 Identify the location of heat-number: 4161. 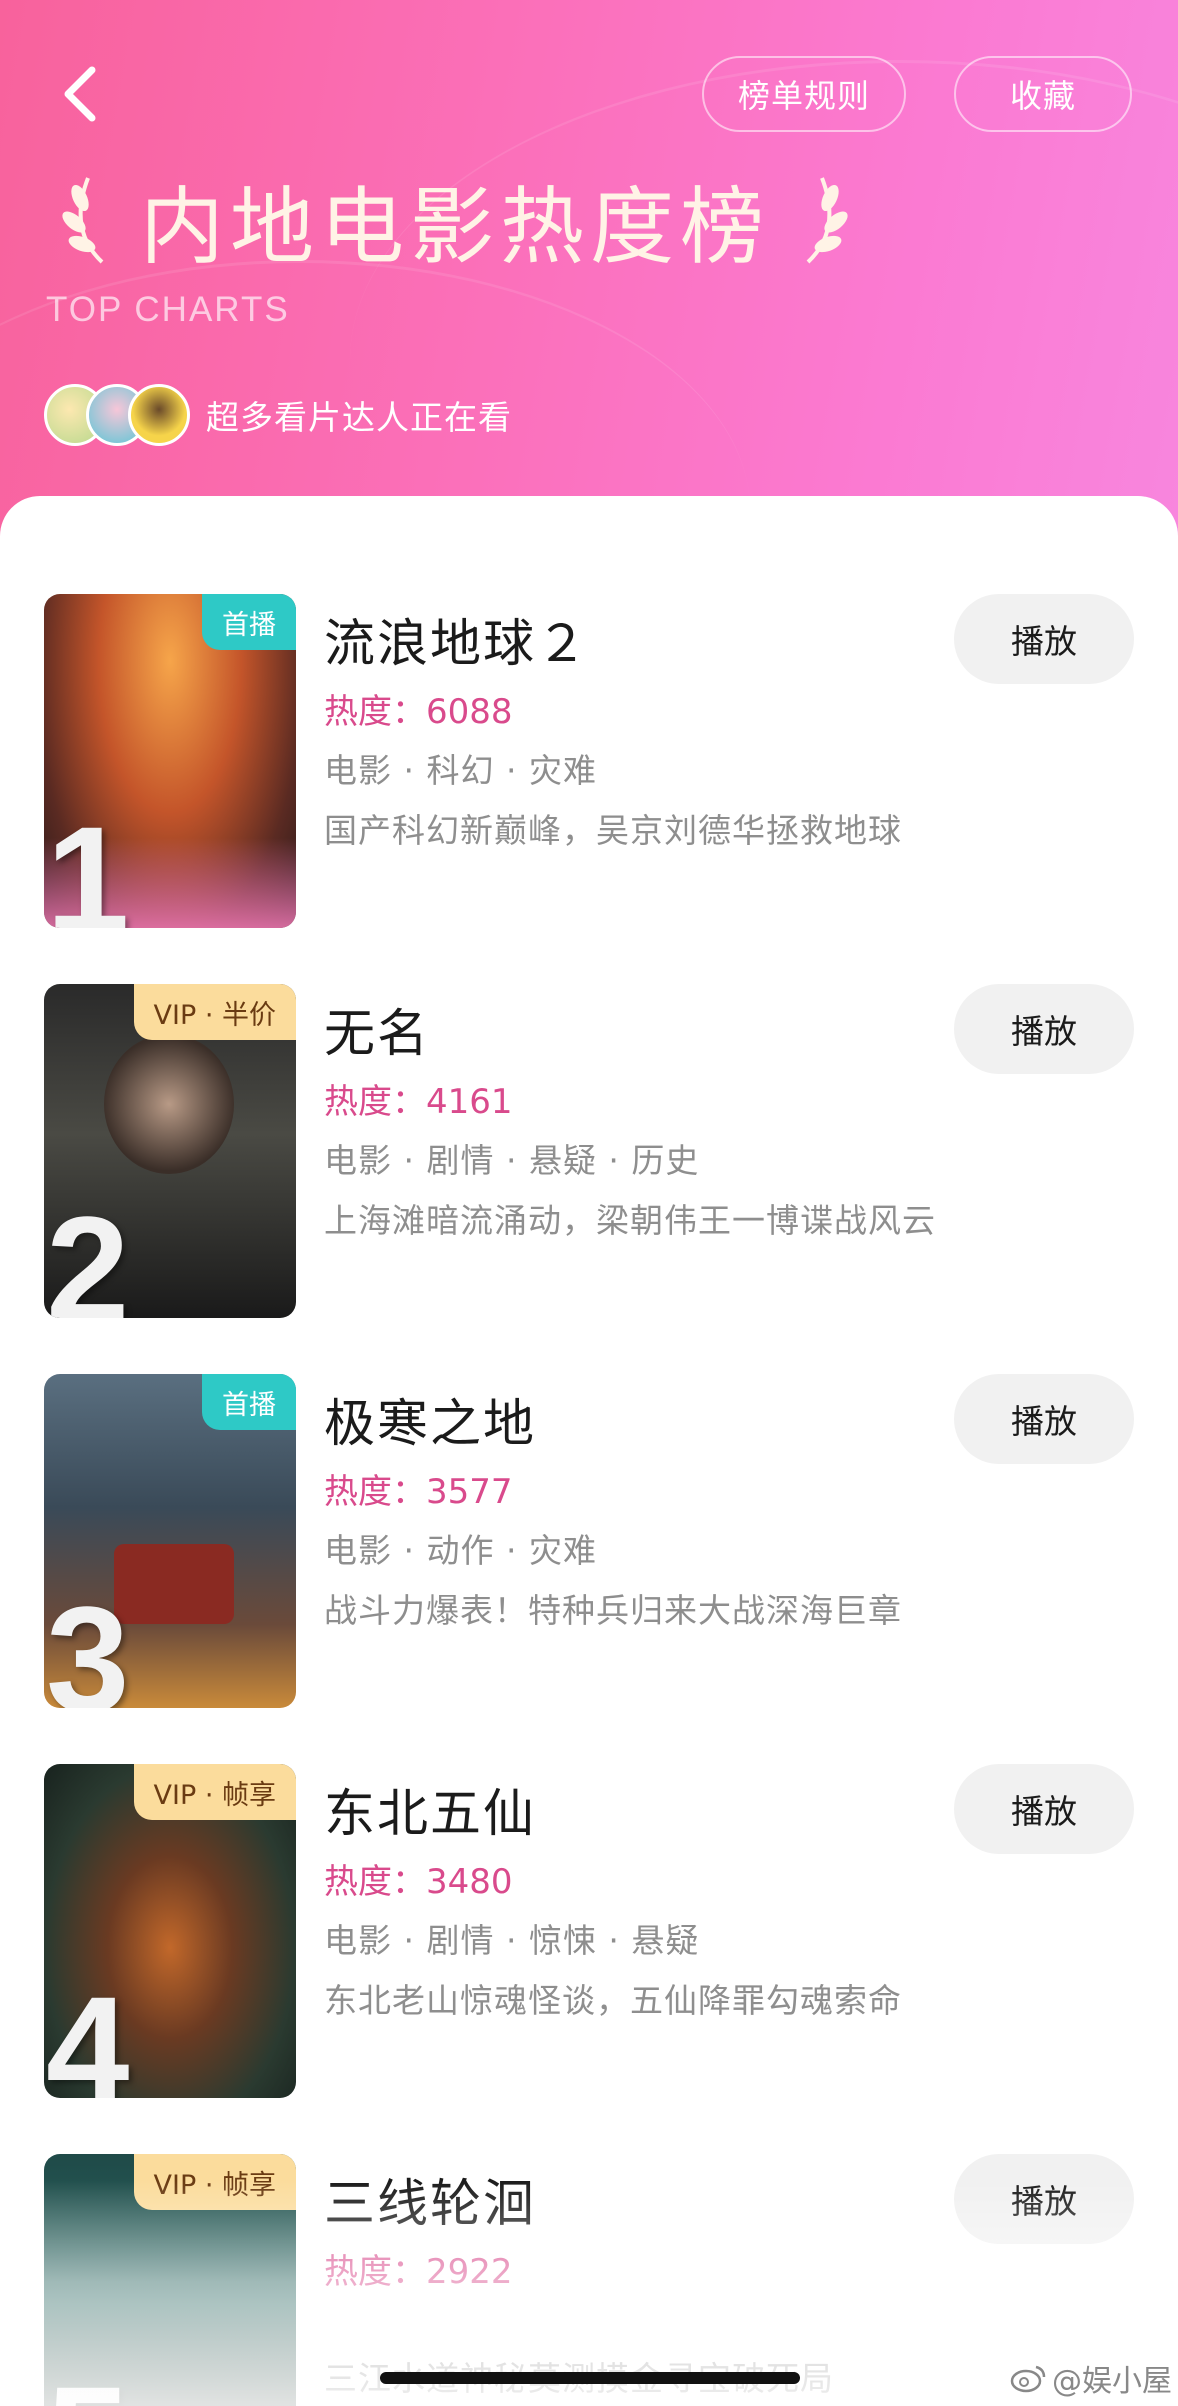
(469, 1102).